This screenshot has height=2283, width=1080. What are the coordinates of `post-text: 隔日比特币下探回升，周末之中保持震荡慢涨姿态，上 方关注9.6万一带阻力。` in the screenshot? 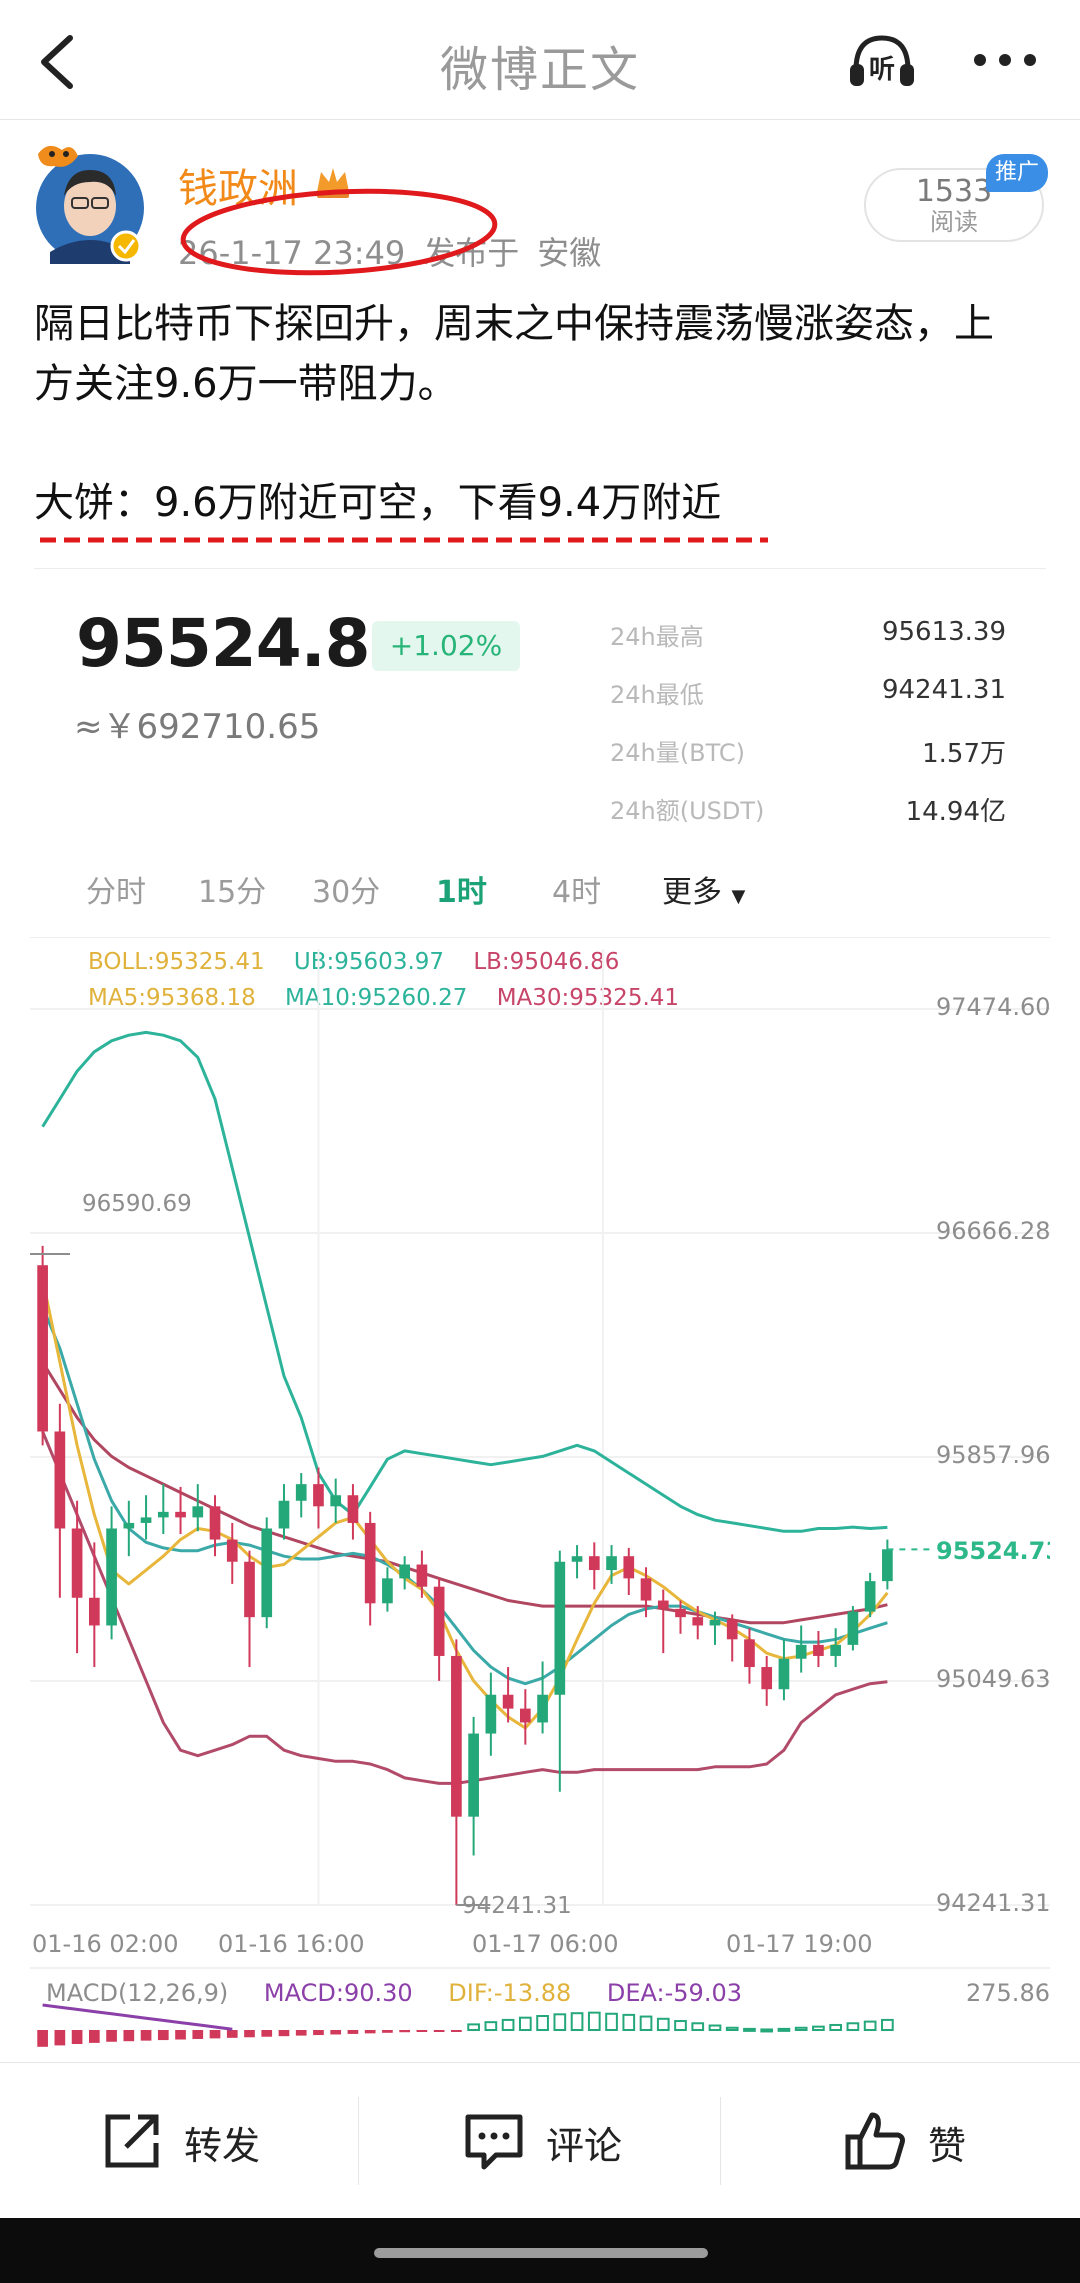 It's located at (544, 354).